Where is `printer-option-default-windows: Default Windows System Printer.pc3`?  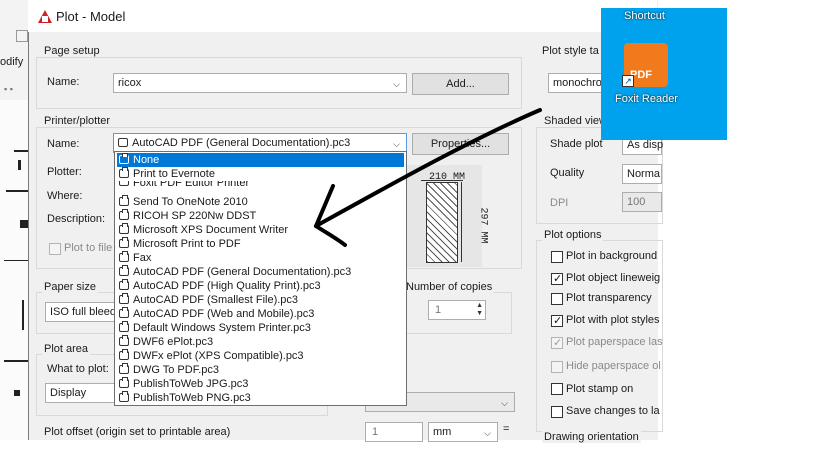
printer-option-default-windows: Default Windows System Printer.pc3 is located at coordinates (260, 328).